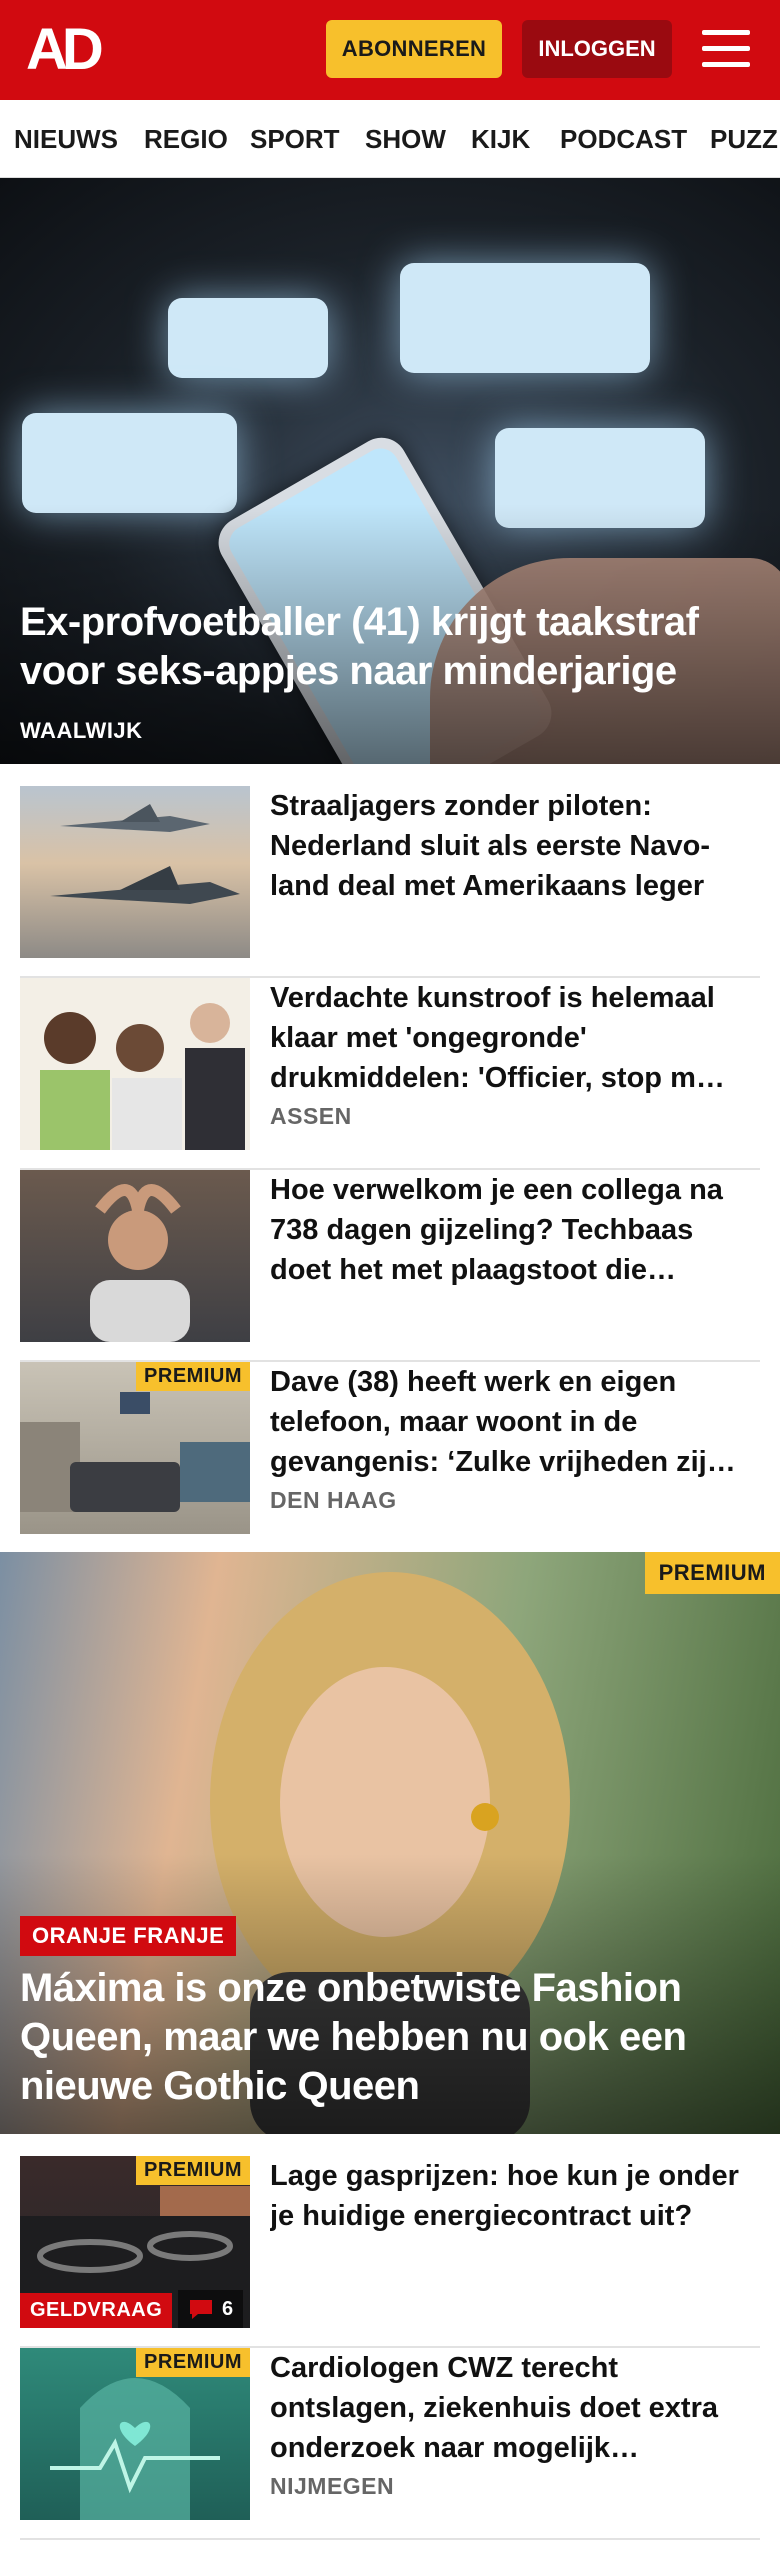  What do you see at coordinates (81, 730) in the screenshot?
I see `hero-location-tag: WAALWIJK` at bounding box center [81, 730].